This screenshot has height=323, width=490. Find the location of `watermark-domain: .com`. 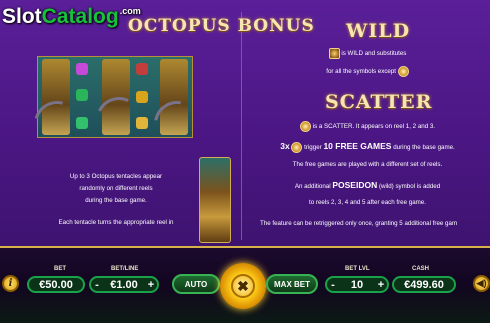

watermark-domain: .com is located at coordinates (130, 11).